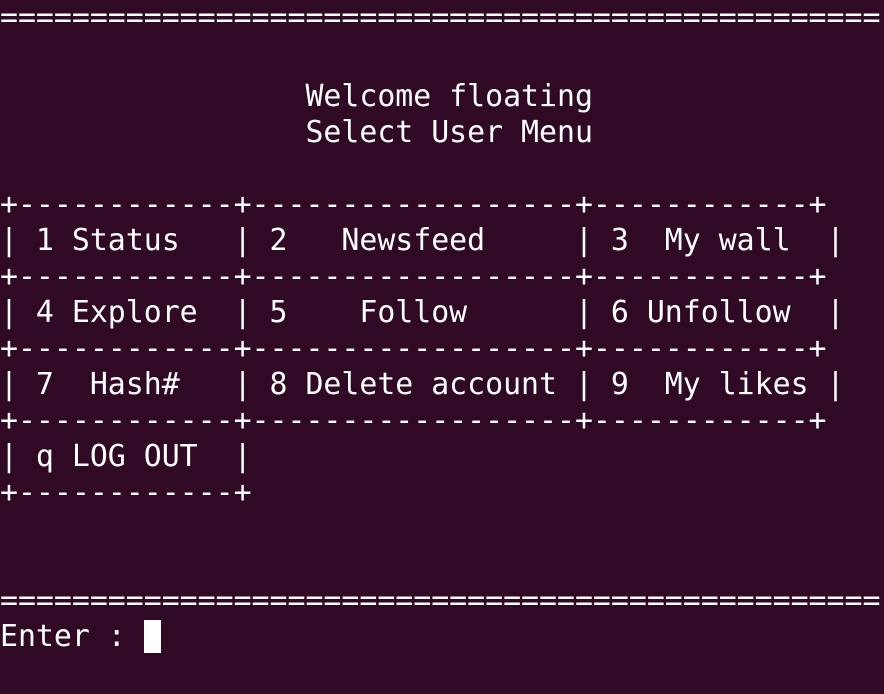 The image size is (884, 694). I want to click on menu-row: | q LOG OUT |, so click(126, 456).